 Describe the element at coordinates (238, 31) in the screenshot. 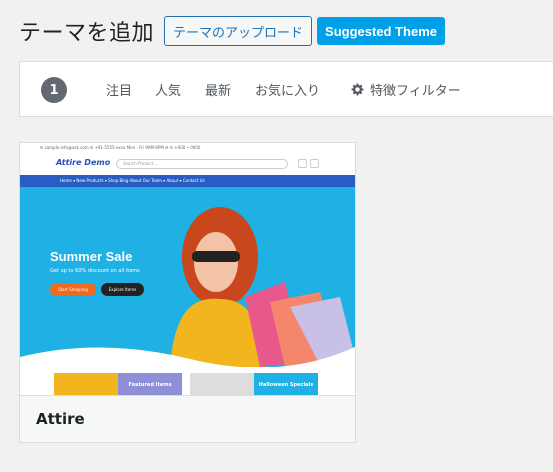

I see `upload-theme-button: テーマのアップロード` at that location.